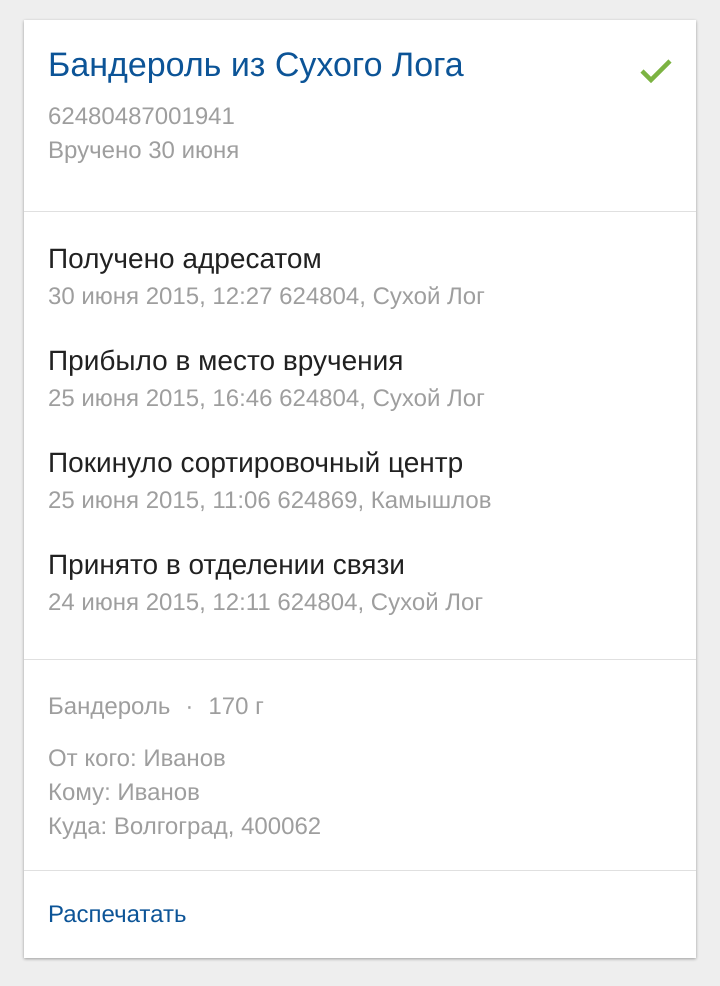 This screenshot has width=720, height=986. Describe the element at coordinates (124, 793) in the screenshot. I see `address-line: Кому: Иванов` at that location.